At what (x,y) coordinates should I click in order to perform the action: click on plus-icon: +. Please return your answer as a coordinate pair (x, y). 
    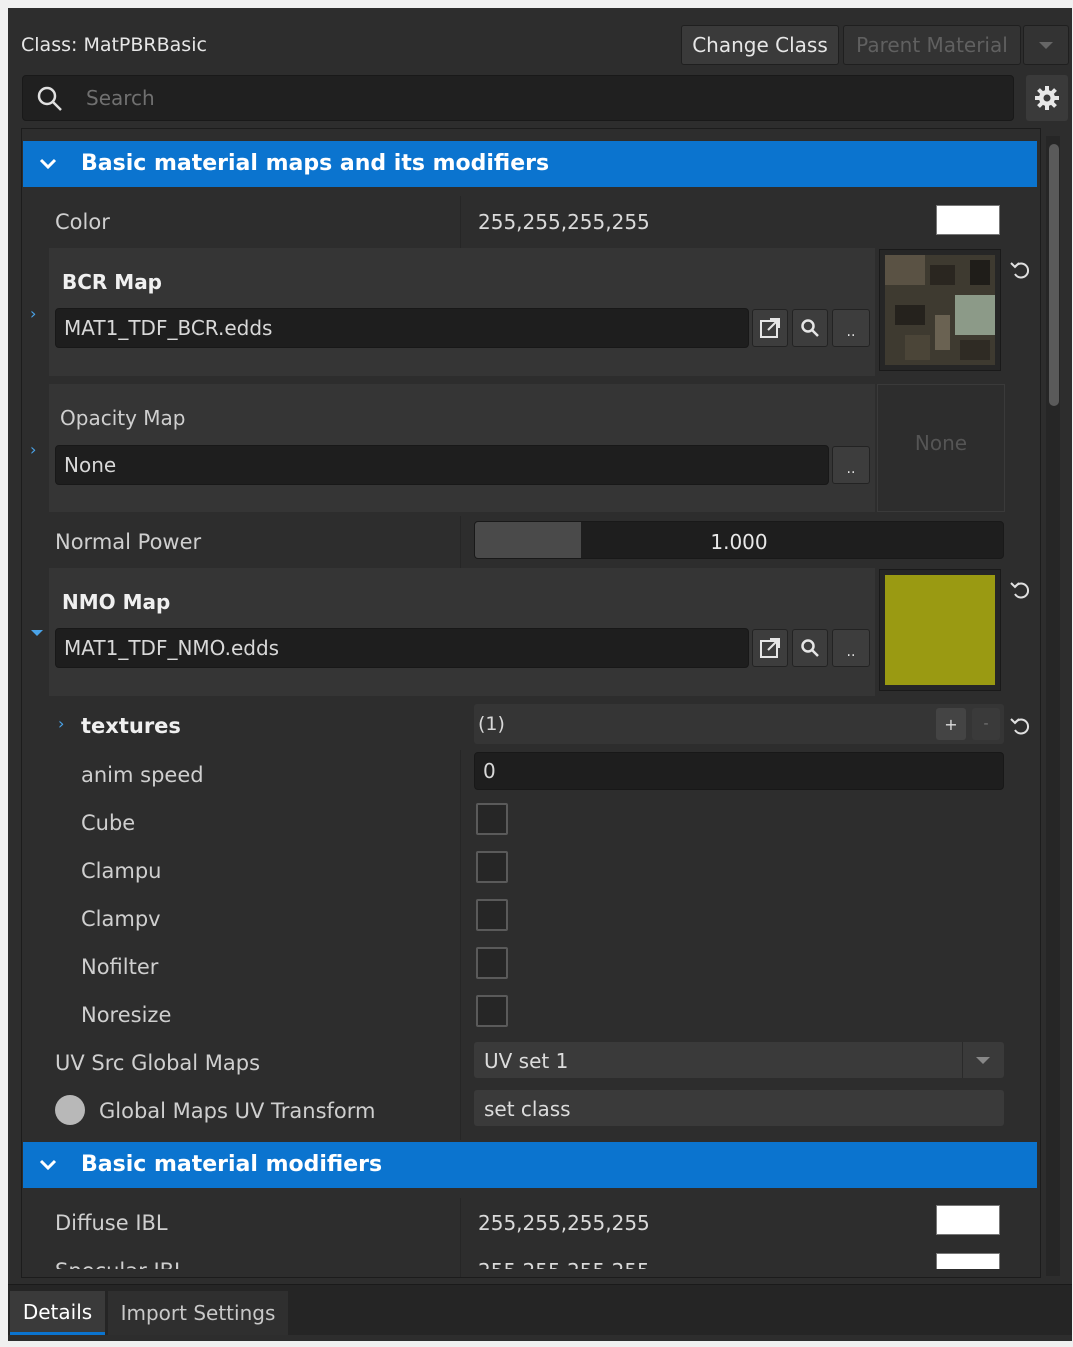
    Looking at the image, I should click on (951, 724).